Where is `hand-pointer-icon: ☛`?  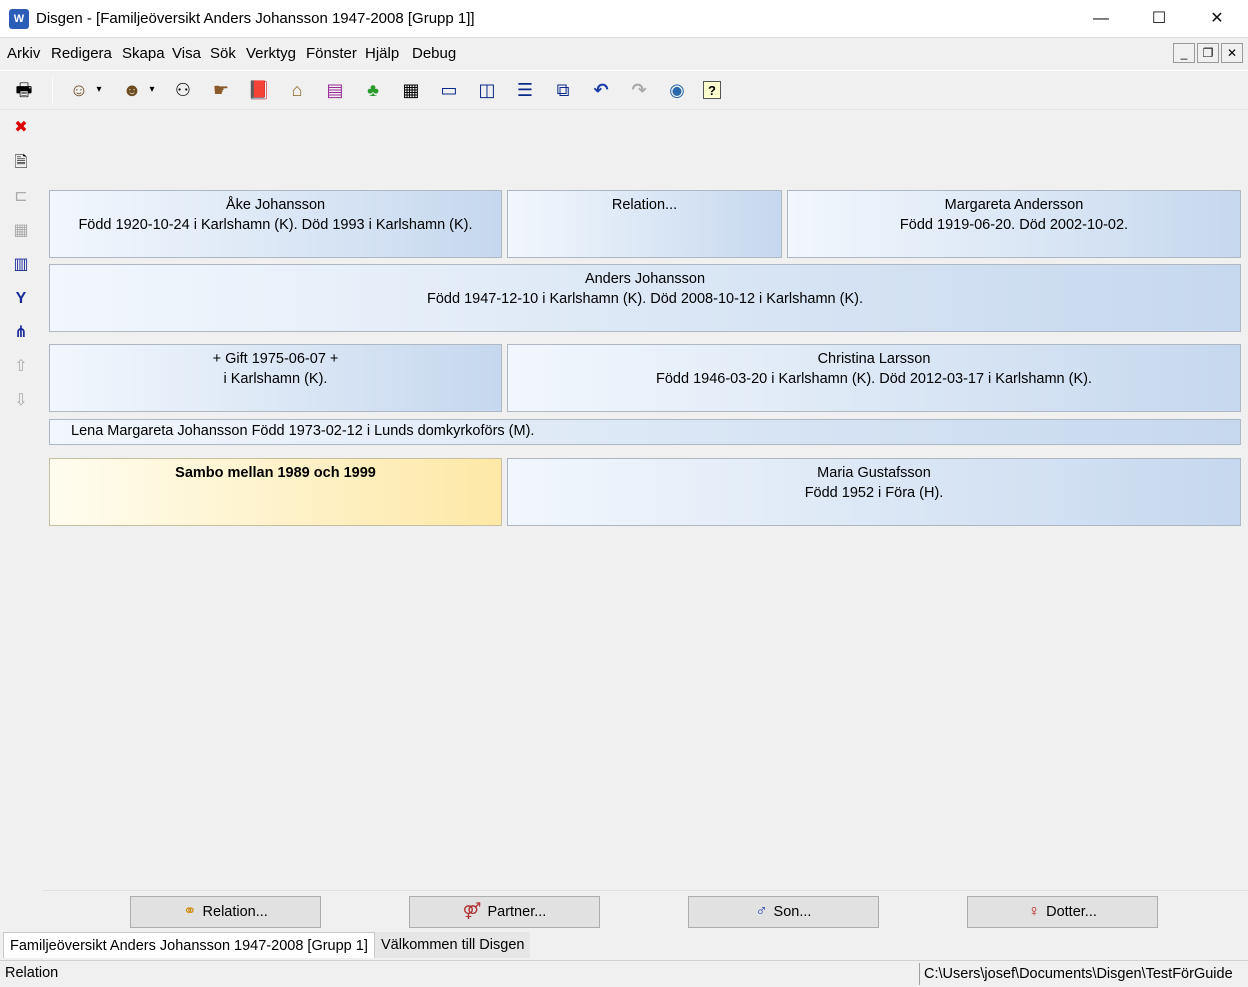
hand-pointer-icon: ☛ is located at coordinates (221, 90).